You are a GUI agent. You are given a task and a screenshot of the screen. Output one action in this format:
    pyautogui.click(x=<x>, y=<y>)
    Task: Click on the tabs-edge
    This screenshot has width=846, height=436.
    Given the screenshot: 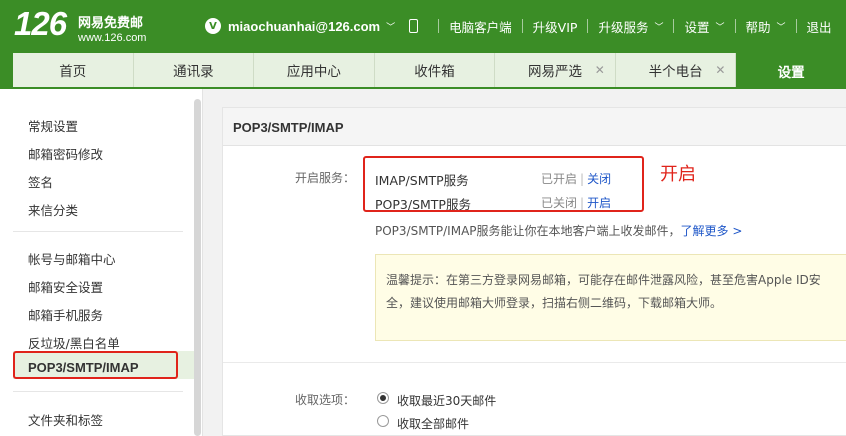 What is the action you would take?
    pyautogui.click(x=6, y=71)
    